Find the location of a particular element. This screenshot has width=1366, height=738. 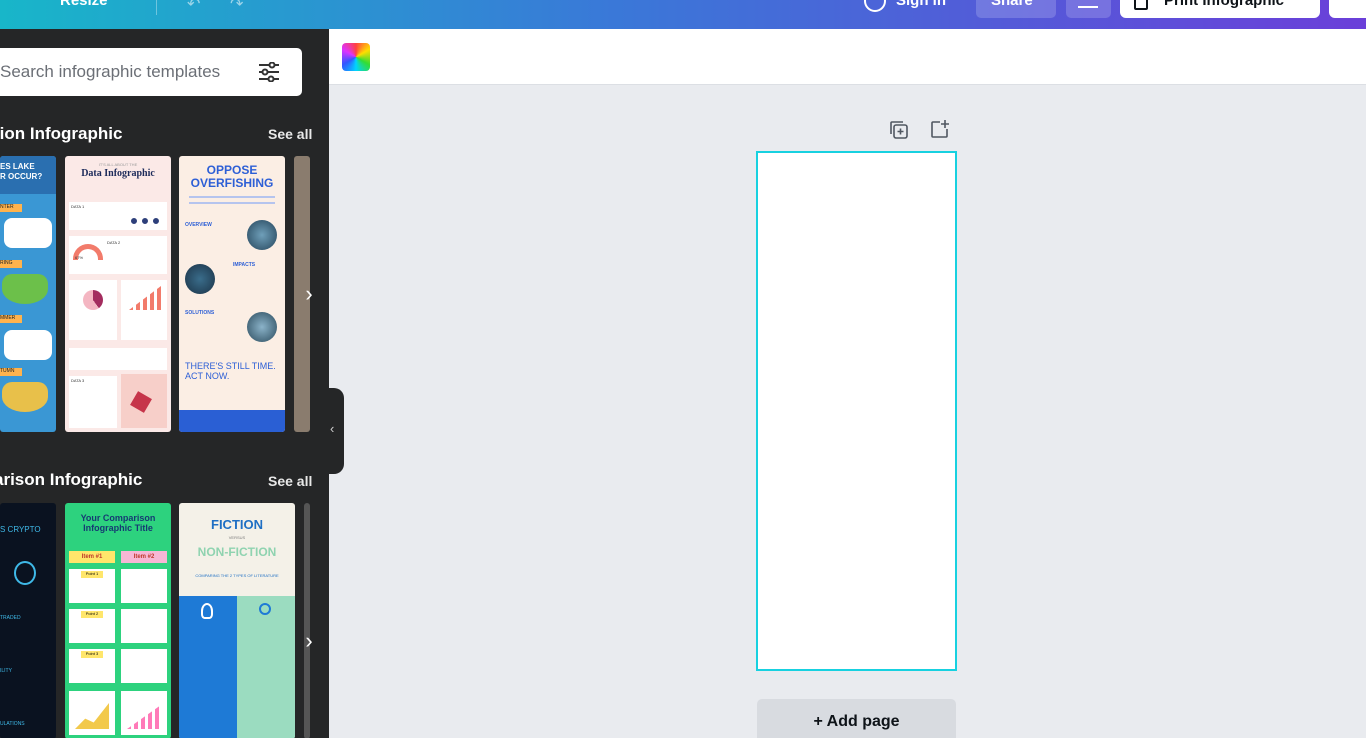

signin-label: Sign in is located at coordinates (921, 4).